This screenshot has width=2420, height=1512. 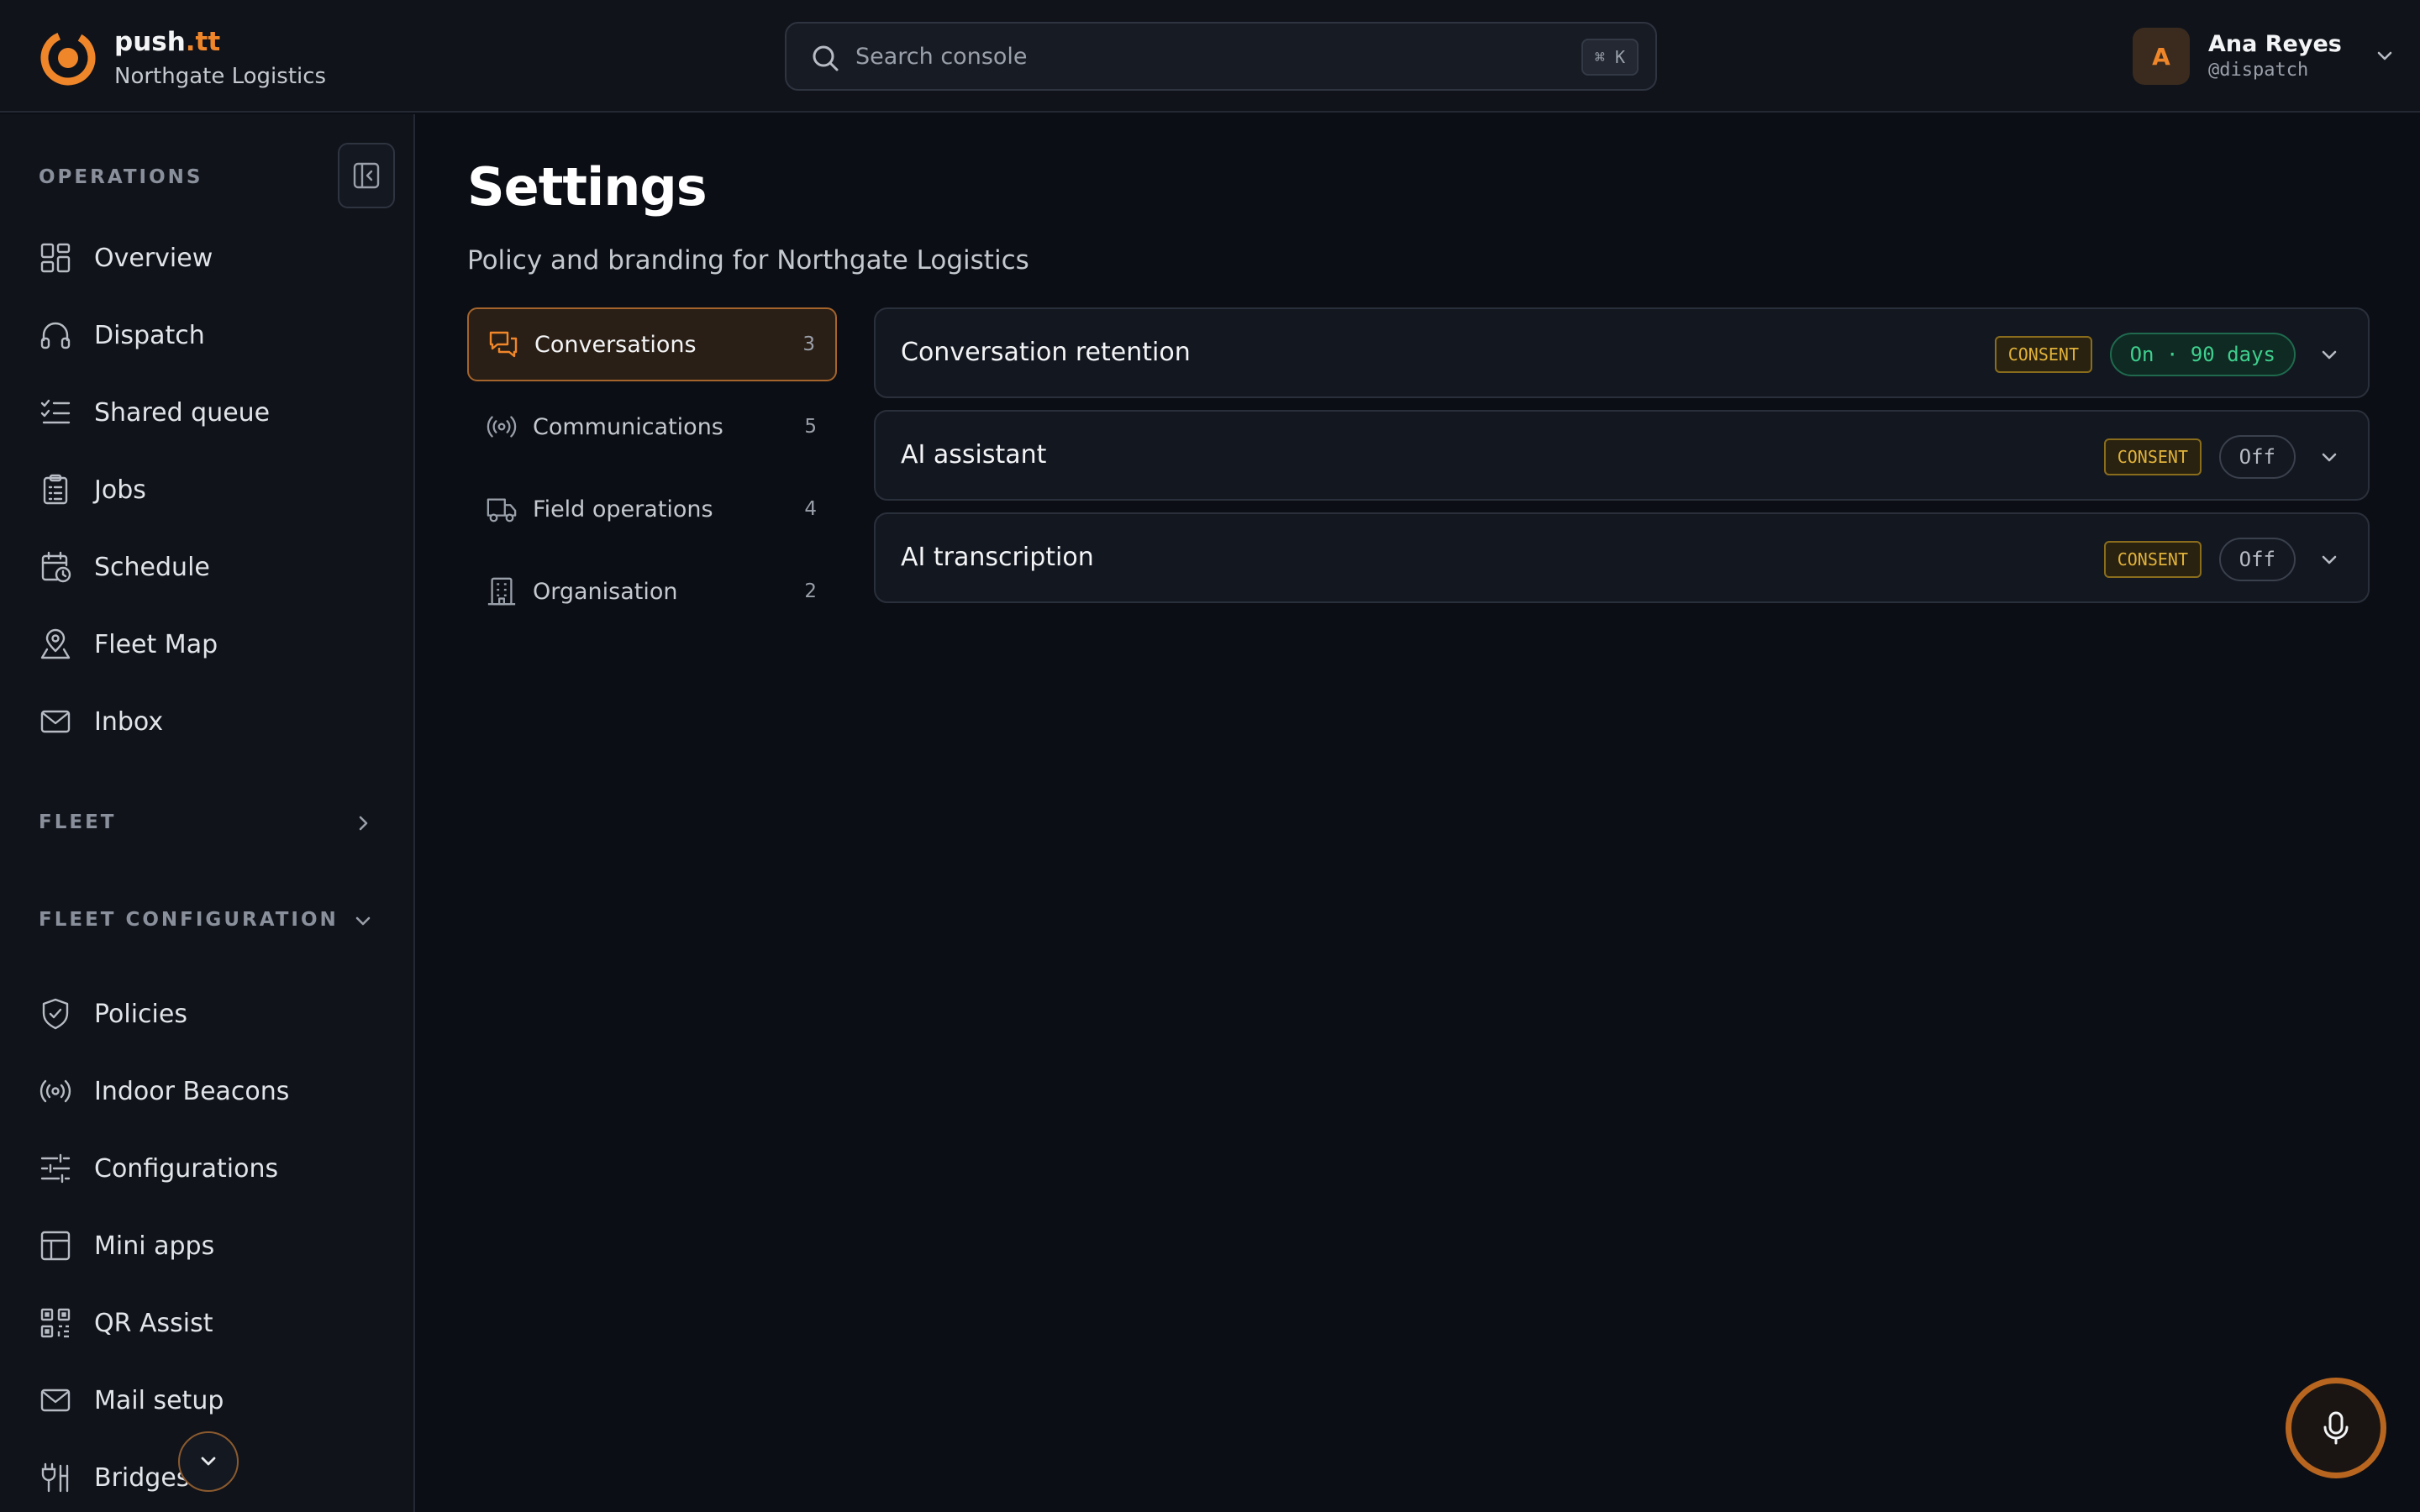 I want to click on brand: push.tt Northgate Logistics, so click(x=182, y=58).